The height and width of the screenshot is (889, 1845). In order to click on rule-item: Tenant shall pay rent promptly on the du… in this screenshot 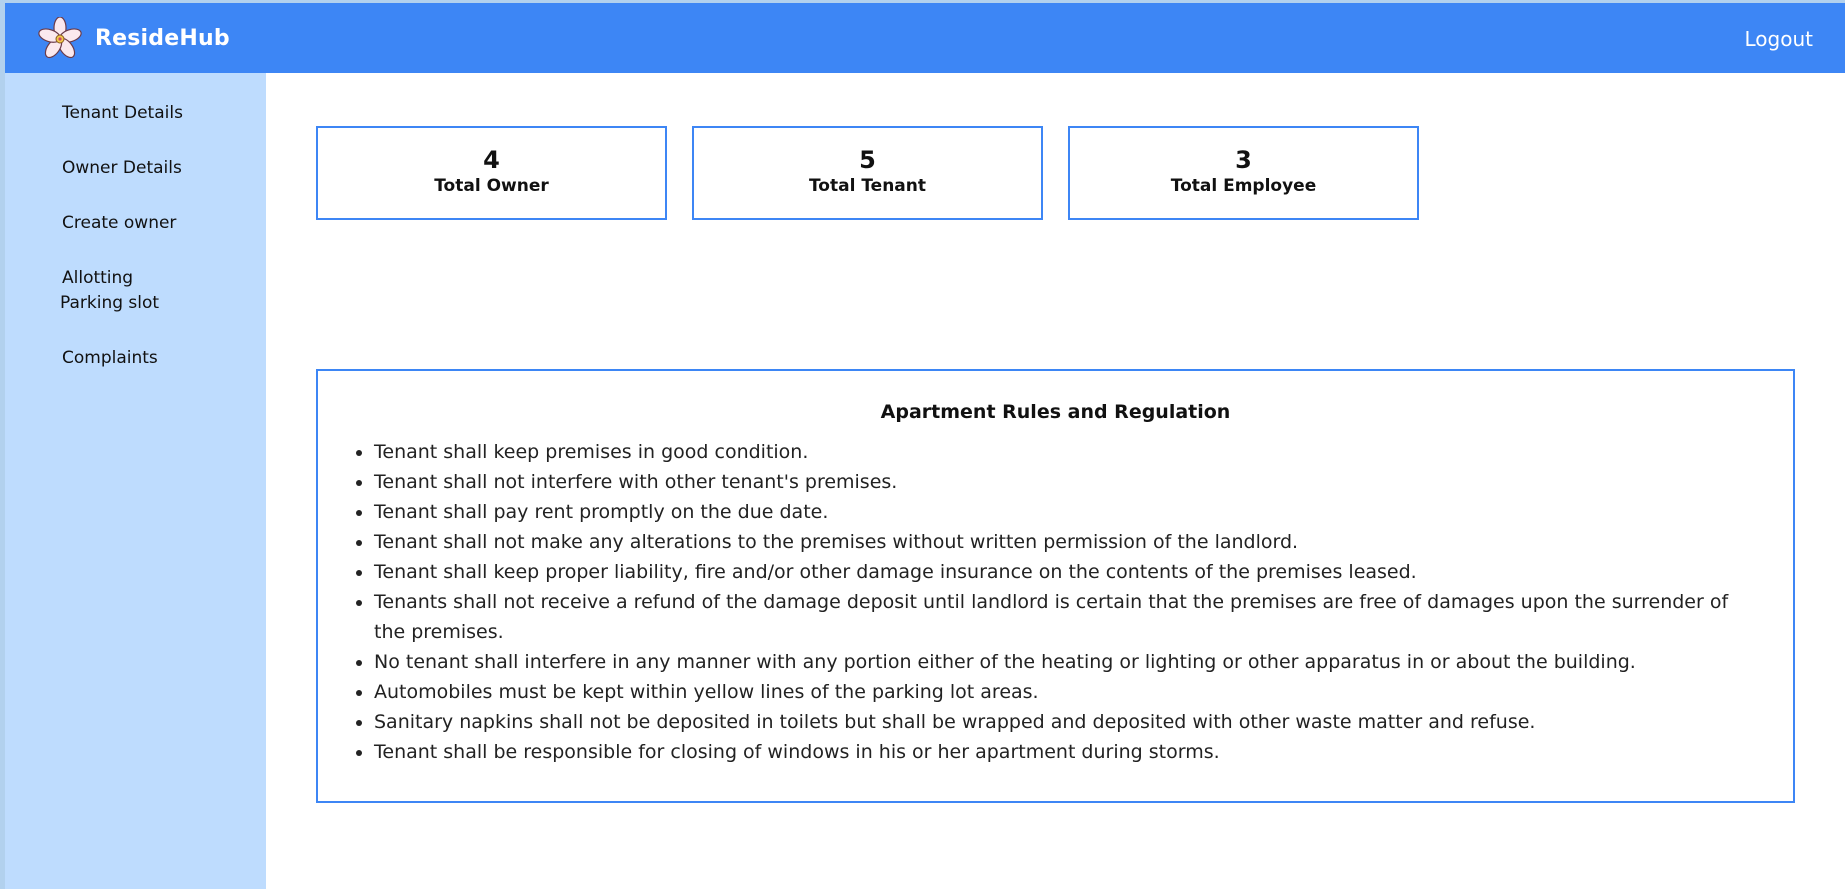, I will do `click(1054, 512)`.